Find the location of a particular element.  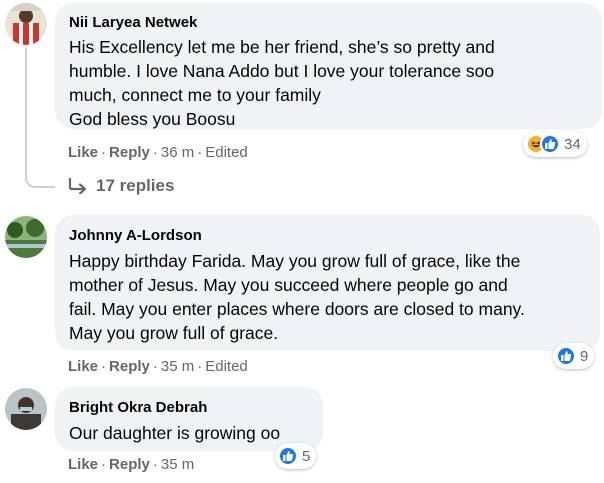

comment-actions: Like · Reply · 35 m is located at coordinates (131, 464).